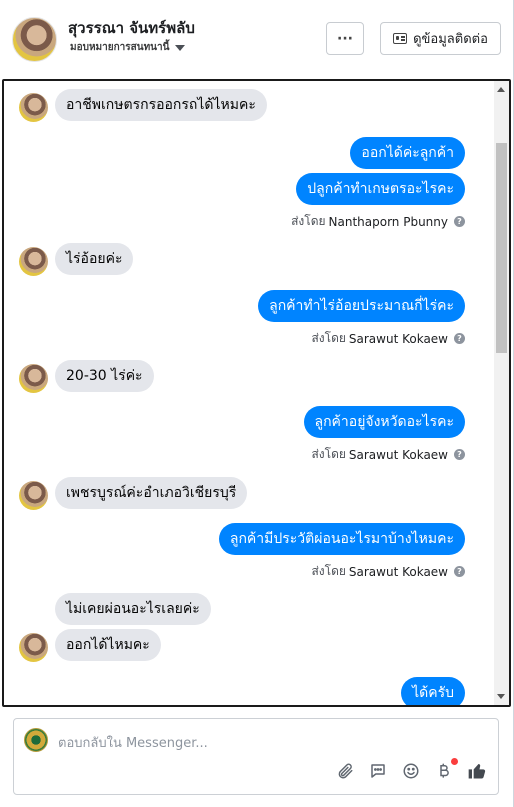 This screenshot has width=514, height=807. What do you see at coordinates (400, 38) in the screenshot?
I see `contact-card-icon` at bounding box center [400, 38].